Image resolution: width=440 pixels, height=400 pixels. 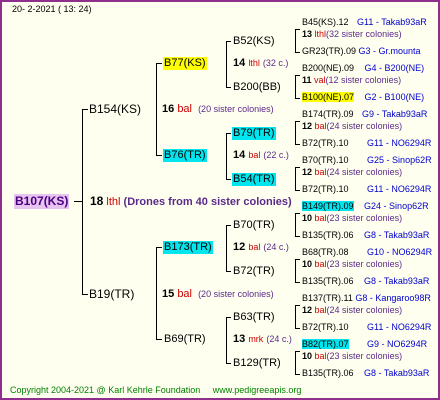 I want to click on gen4-queen-5: B72(TR), so click(x=254, y=271).